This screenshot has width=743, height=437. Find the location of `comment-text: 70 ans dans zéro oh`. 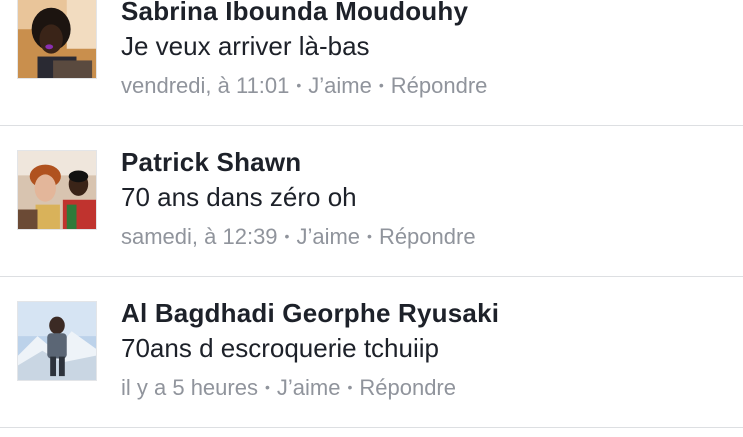

comment-text: 70 ans dans zéro oh is located at coordinates (239, 197).